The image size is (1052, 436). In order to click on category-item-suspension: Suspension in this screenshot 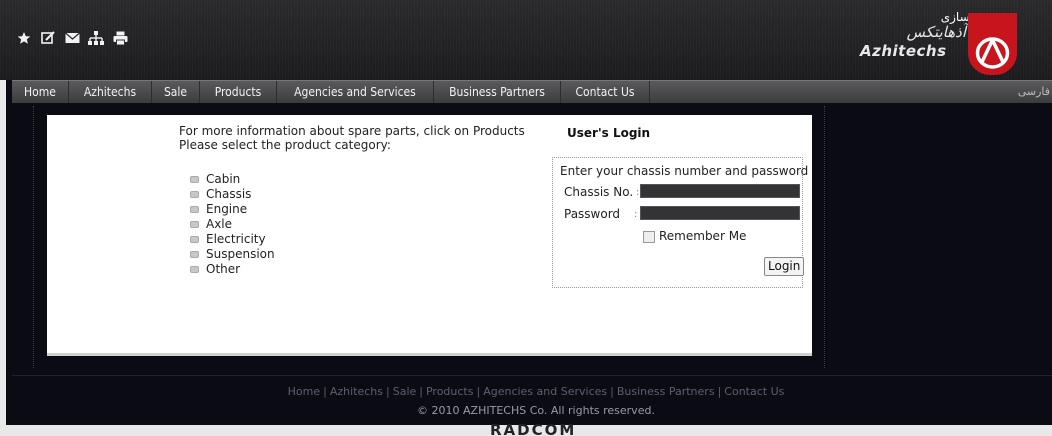, I will do `click(232, 254)`.